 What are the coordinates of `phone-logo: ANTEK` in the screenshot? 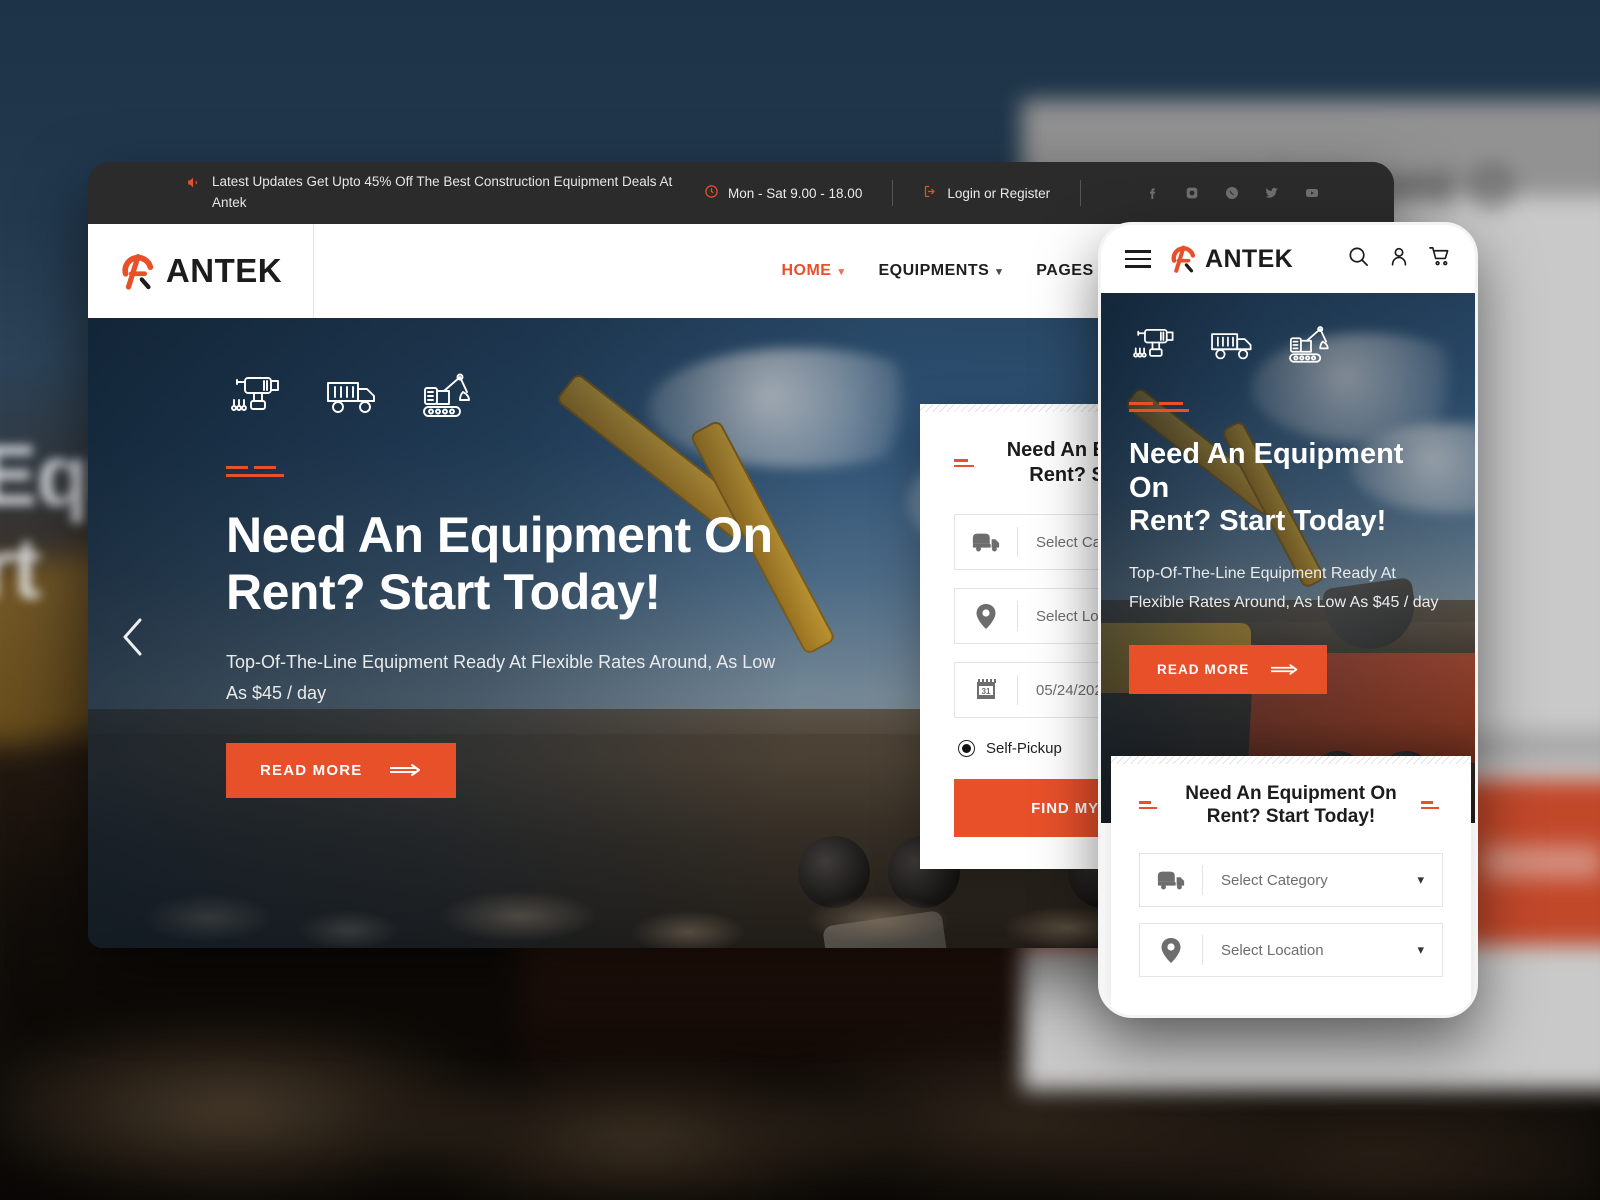 It's located at (1231, 259).